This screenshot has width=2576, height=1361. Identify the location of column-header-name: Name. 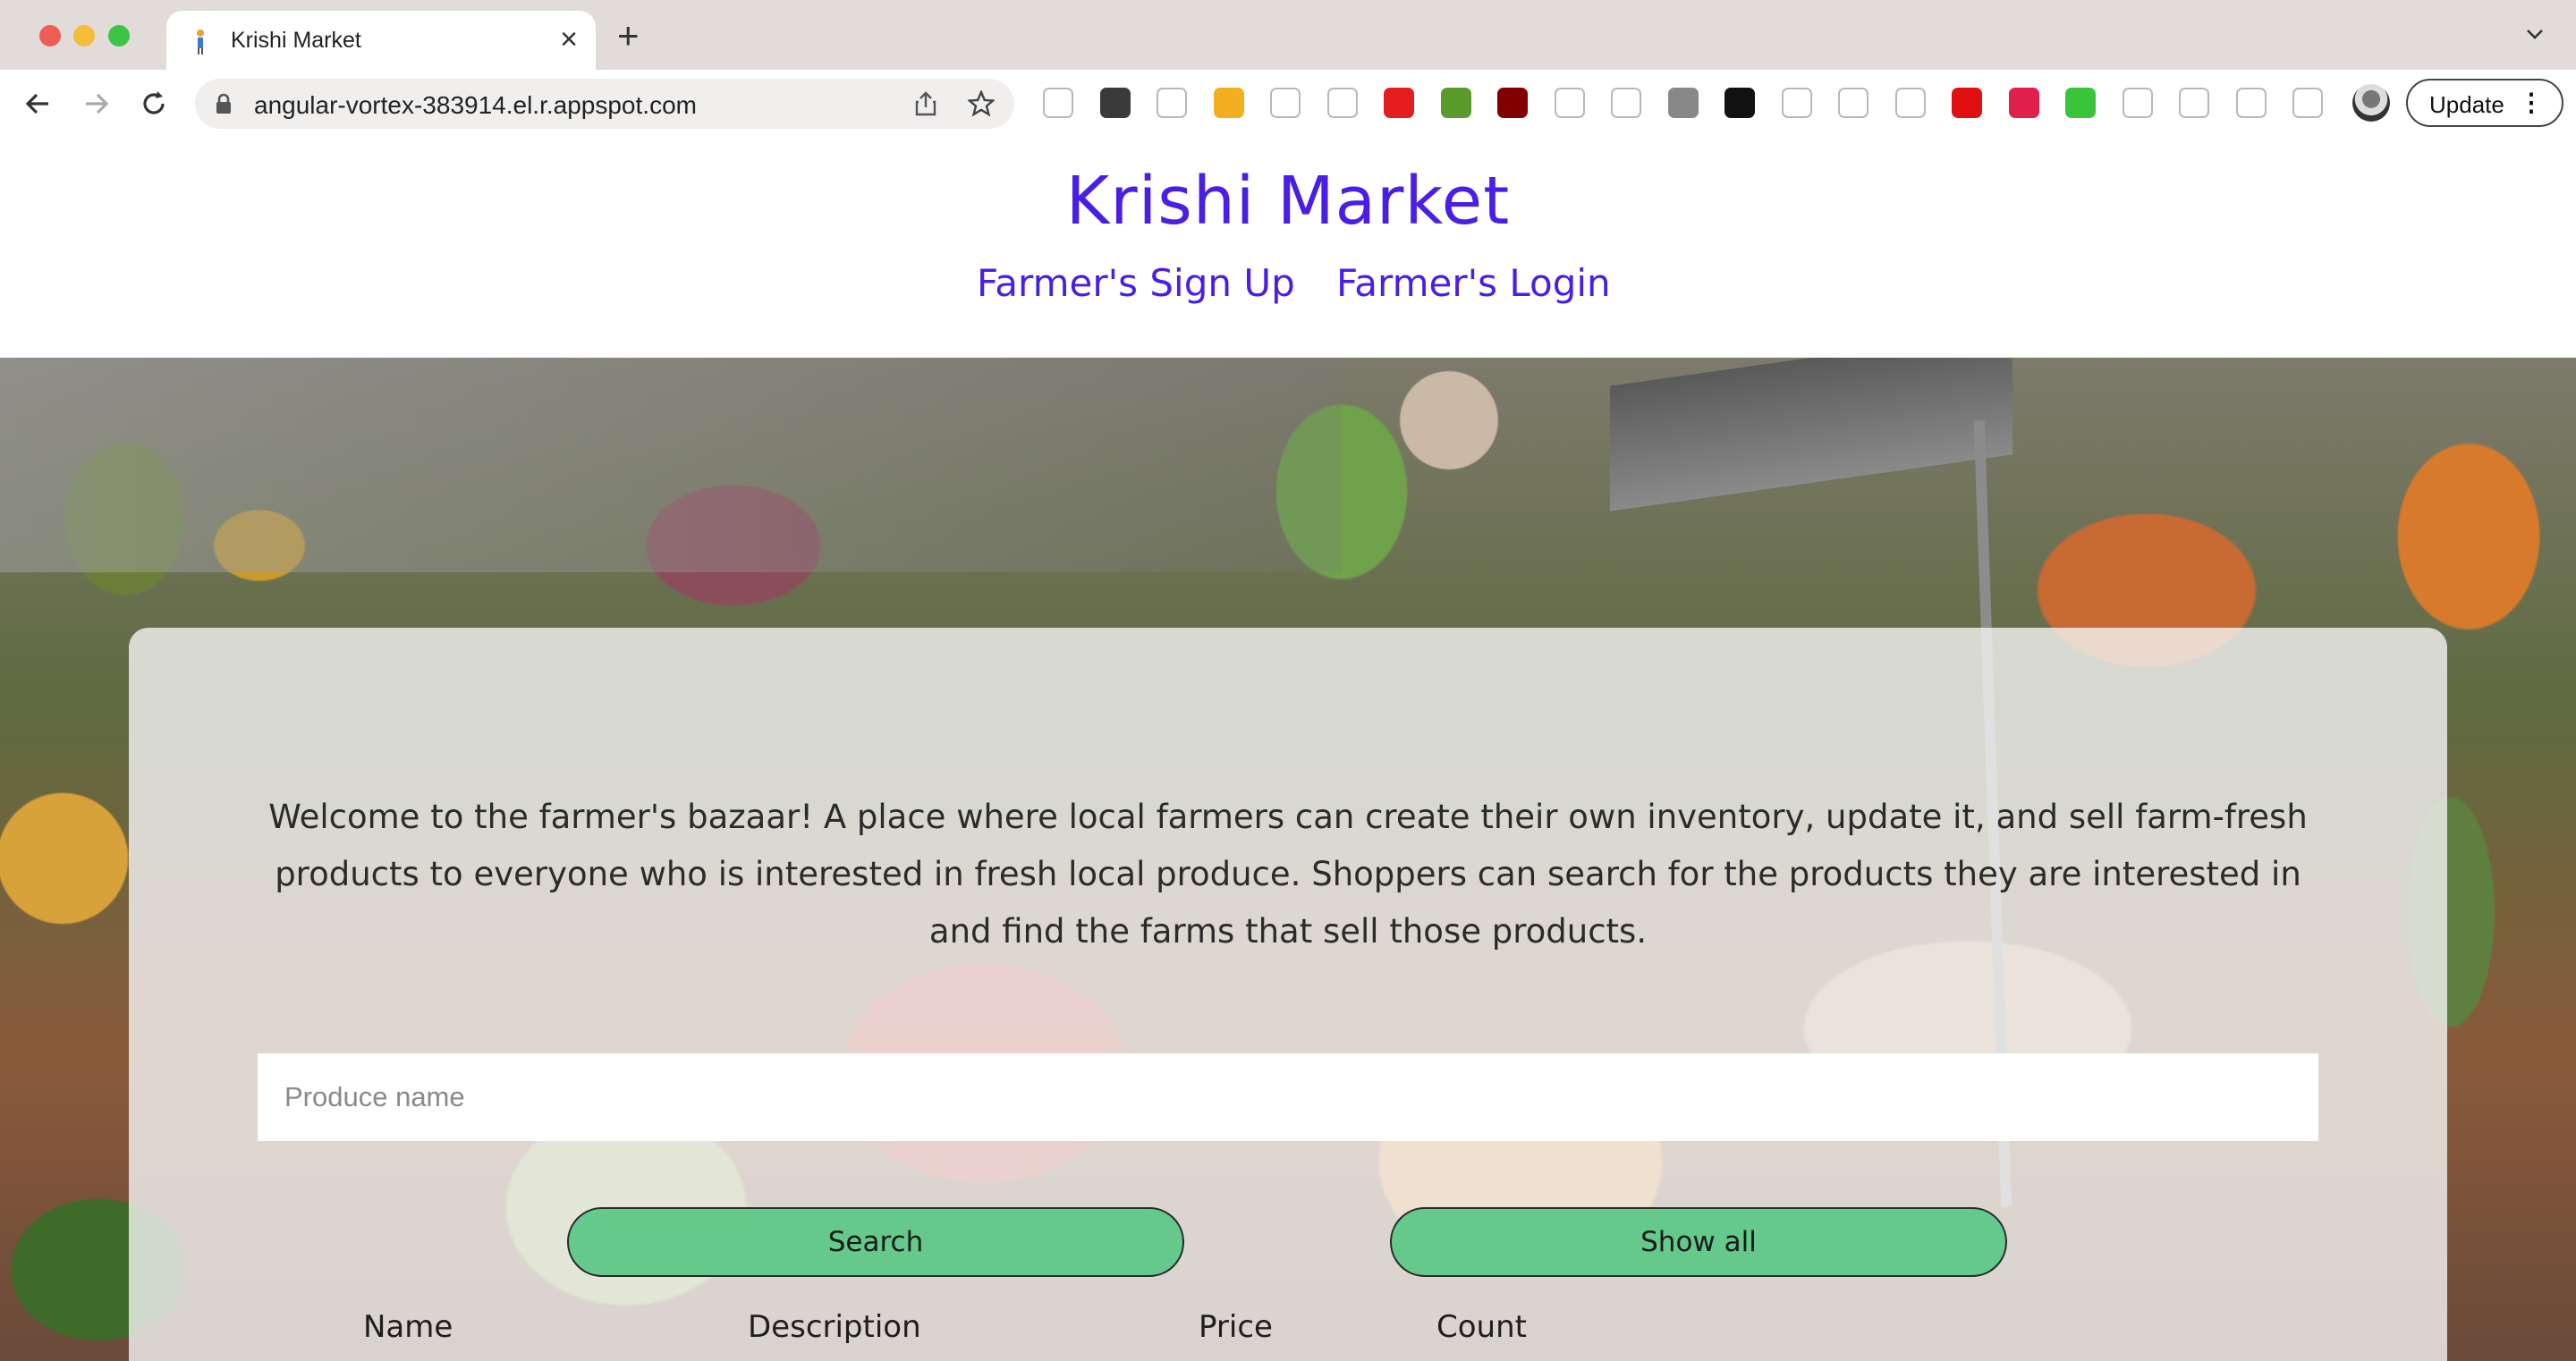
(408, 1327).